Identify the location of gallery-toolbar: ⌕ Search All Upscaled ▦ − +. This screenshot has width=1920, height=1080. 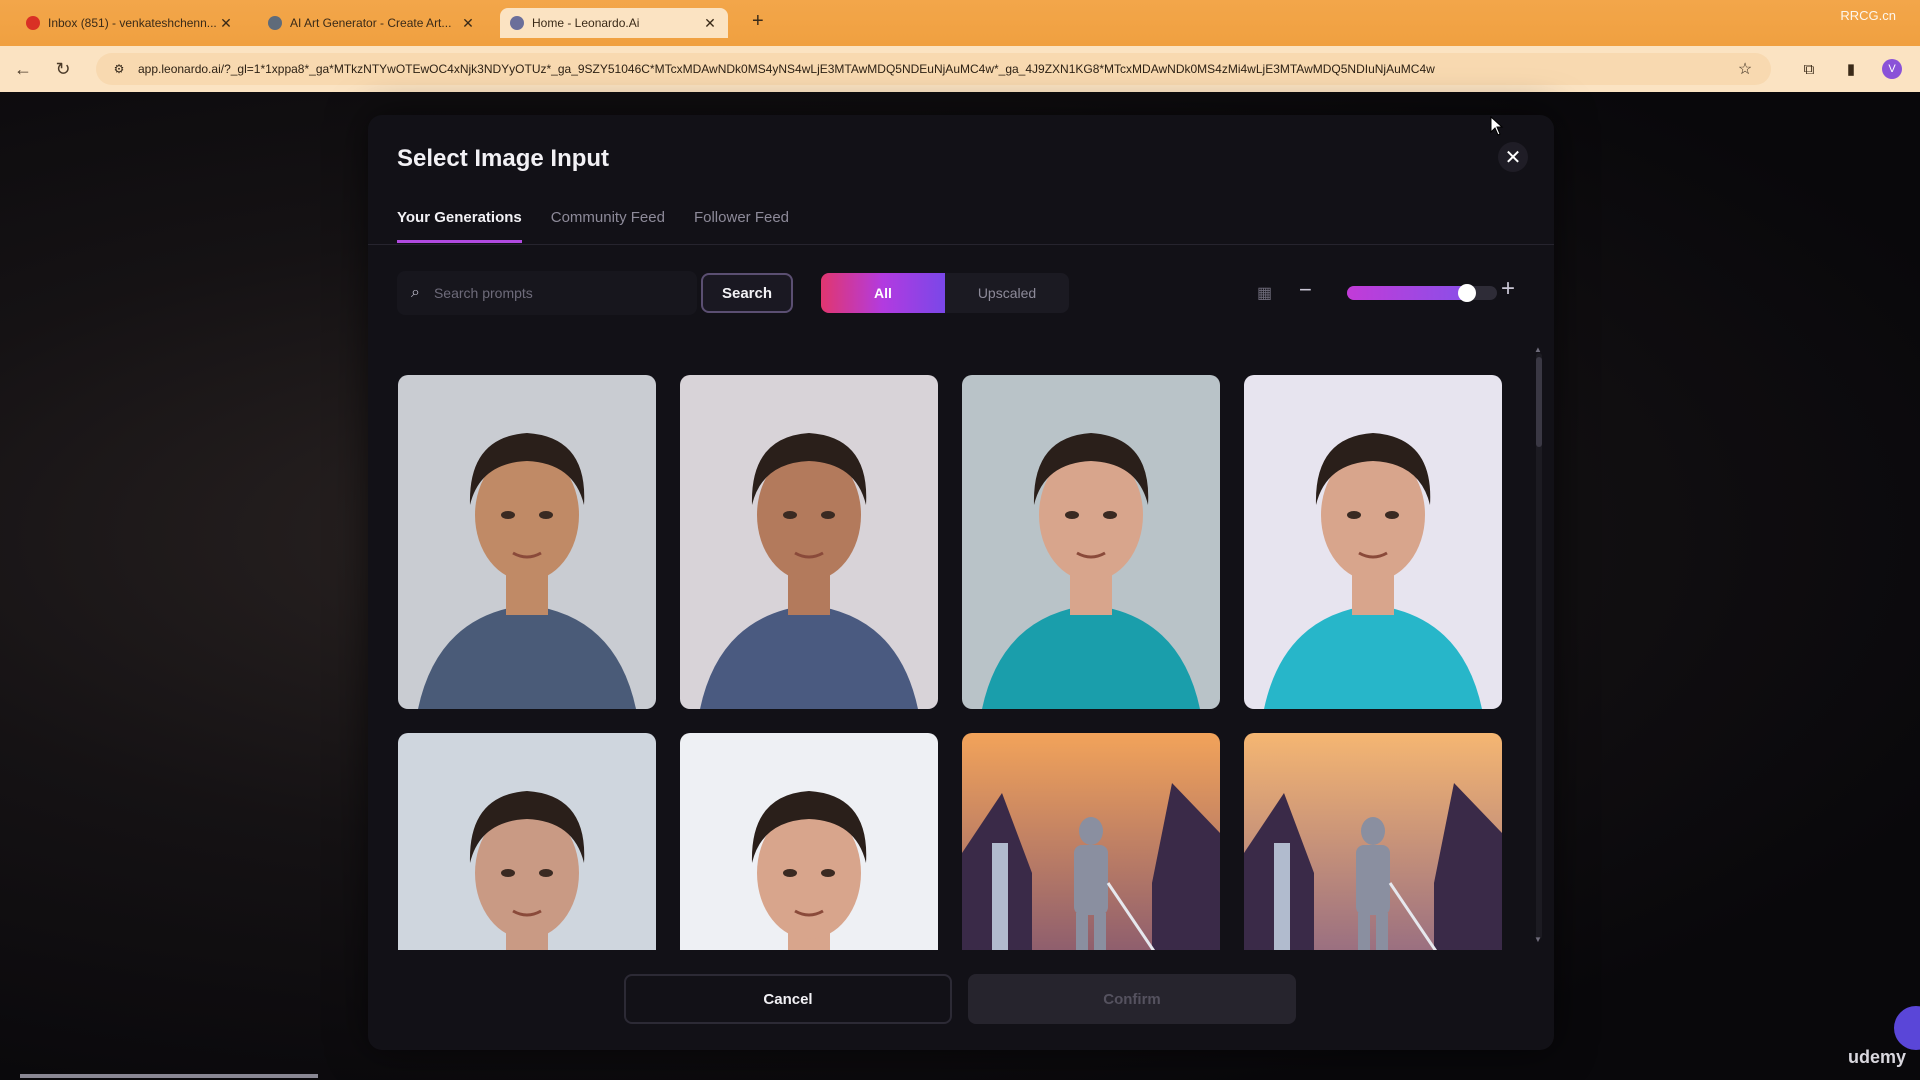
(961, 293).